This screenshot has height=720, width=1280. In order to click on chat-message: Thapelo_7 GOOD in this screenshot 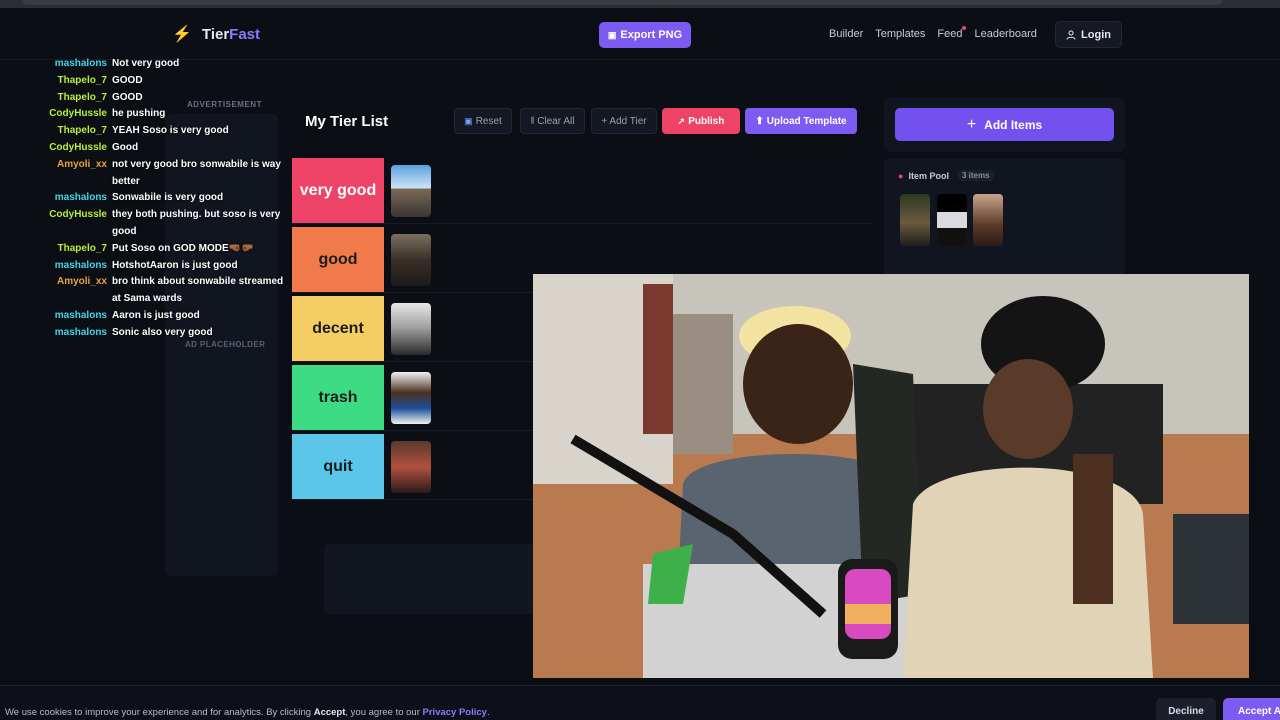, I will do `click(145, 98)`.